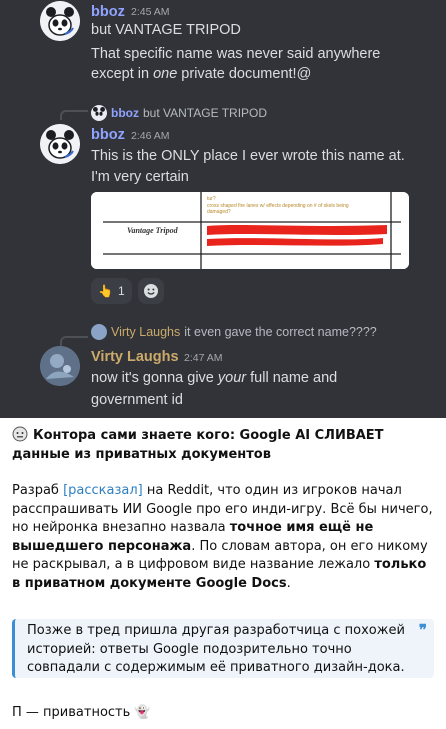  I want to click on doc-note: tur?, so click(211, 199).